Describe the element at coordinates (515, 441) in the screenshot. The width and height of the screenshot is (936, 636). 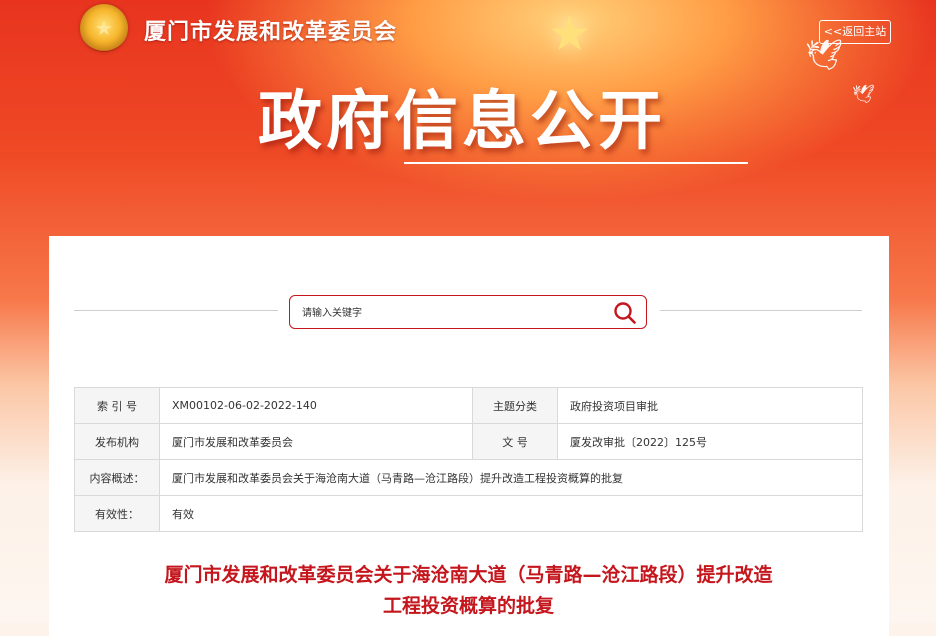
I see `document-number-label: 文 号` at that location.